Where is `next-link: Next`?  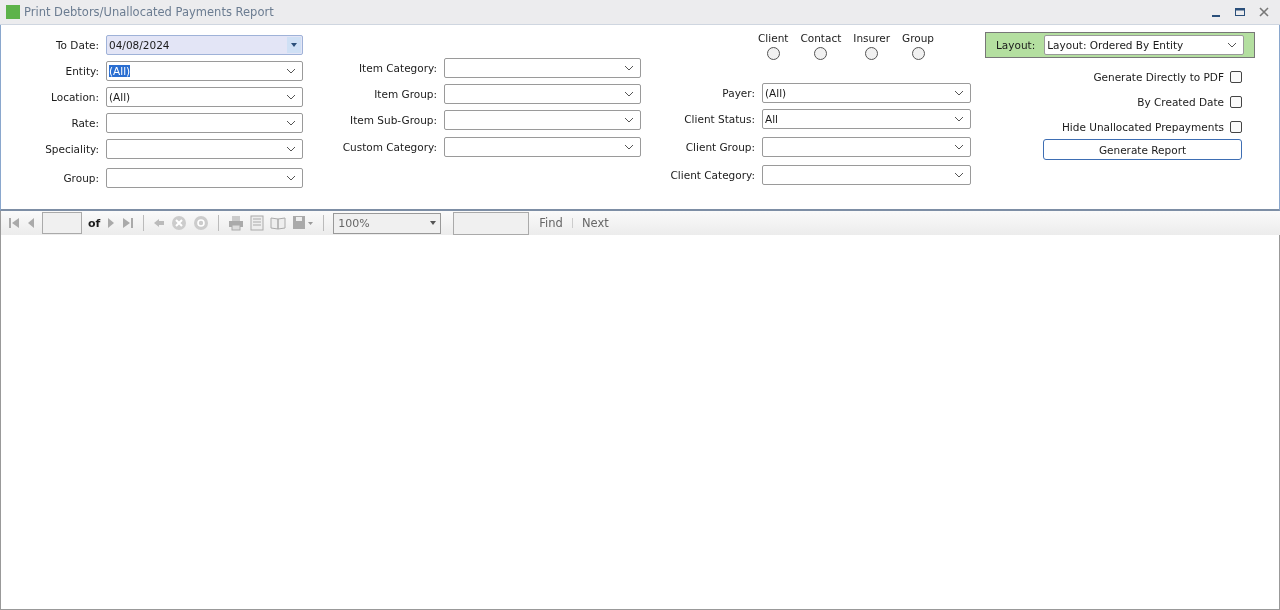
next-link: Next is located at coordinates (595, 223).